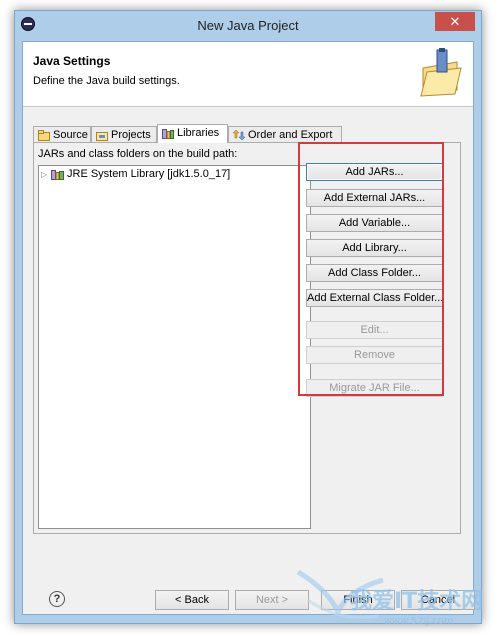 Image resolution: width=500 pixels, height=636 pixels. I want to click on remove-button: Remove, so click(374, 355).